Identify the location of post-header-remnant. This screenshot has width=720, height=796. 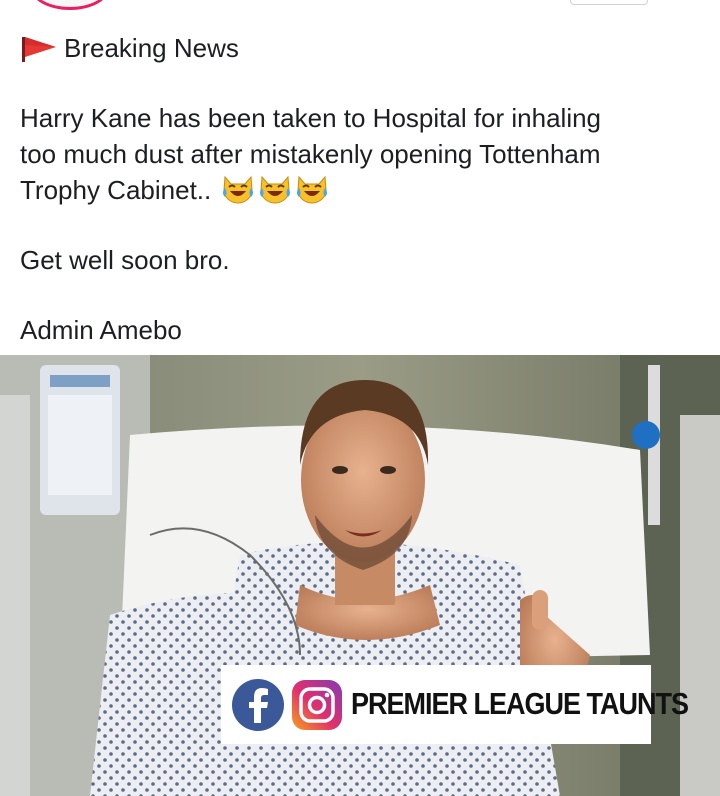
(360, 9).